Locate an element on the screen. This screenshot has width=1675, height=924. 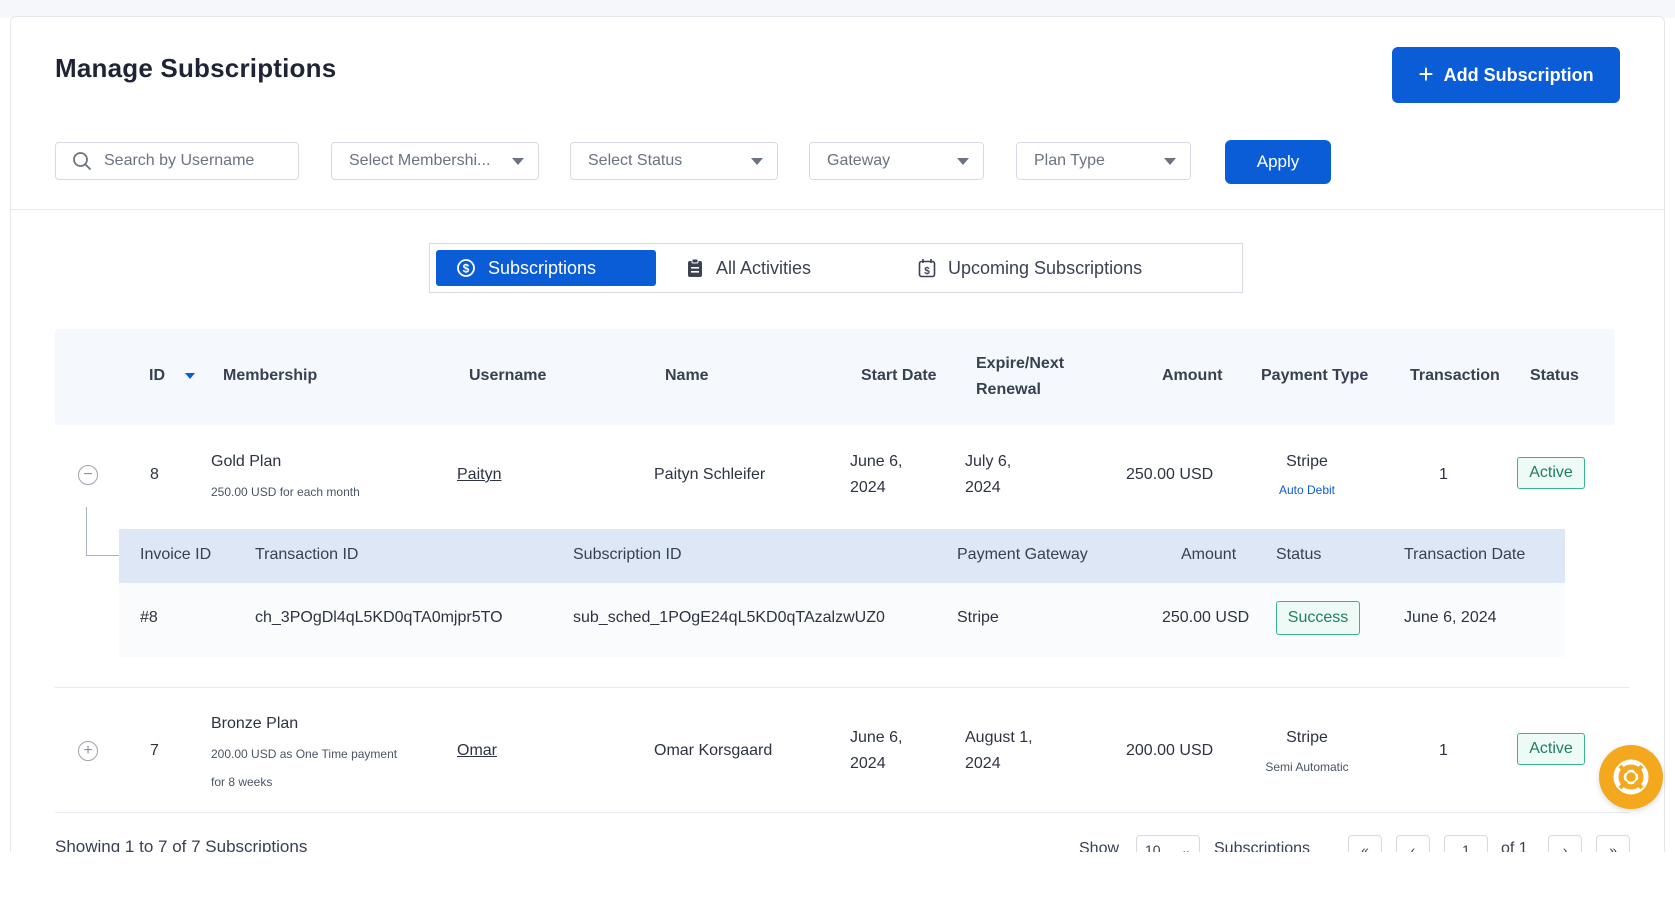
row-plan-desc-line2: for 8 weeks is located at coordinates (242, 782).